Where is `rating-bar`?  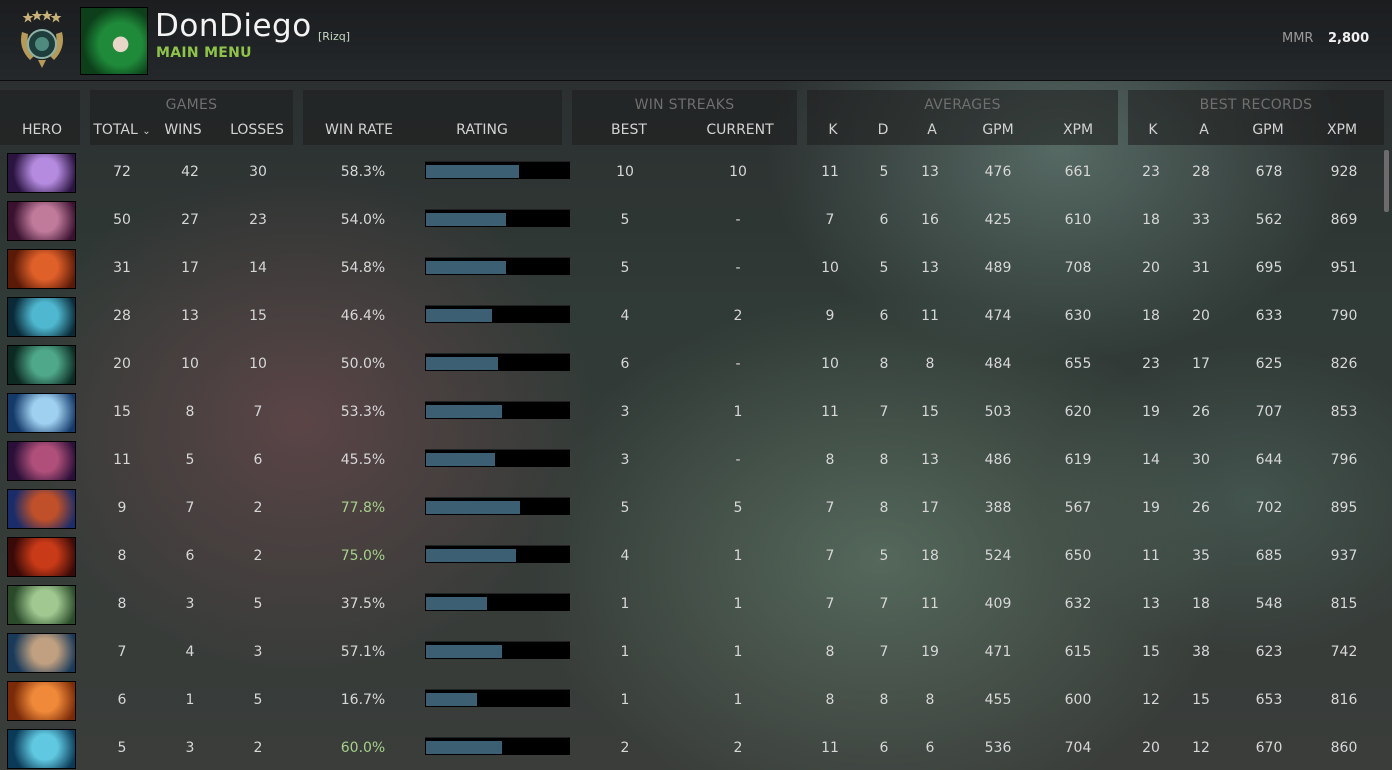 rating-bar is located at coordinates (497, 314).